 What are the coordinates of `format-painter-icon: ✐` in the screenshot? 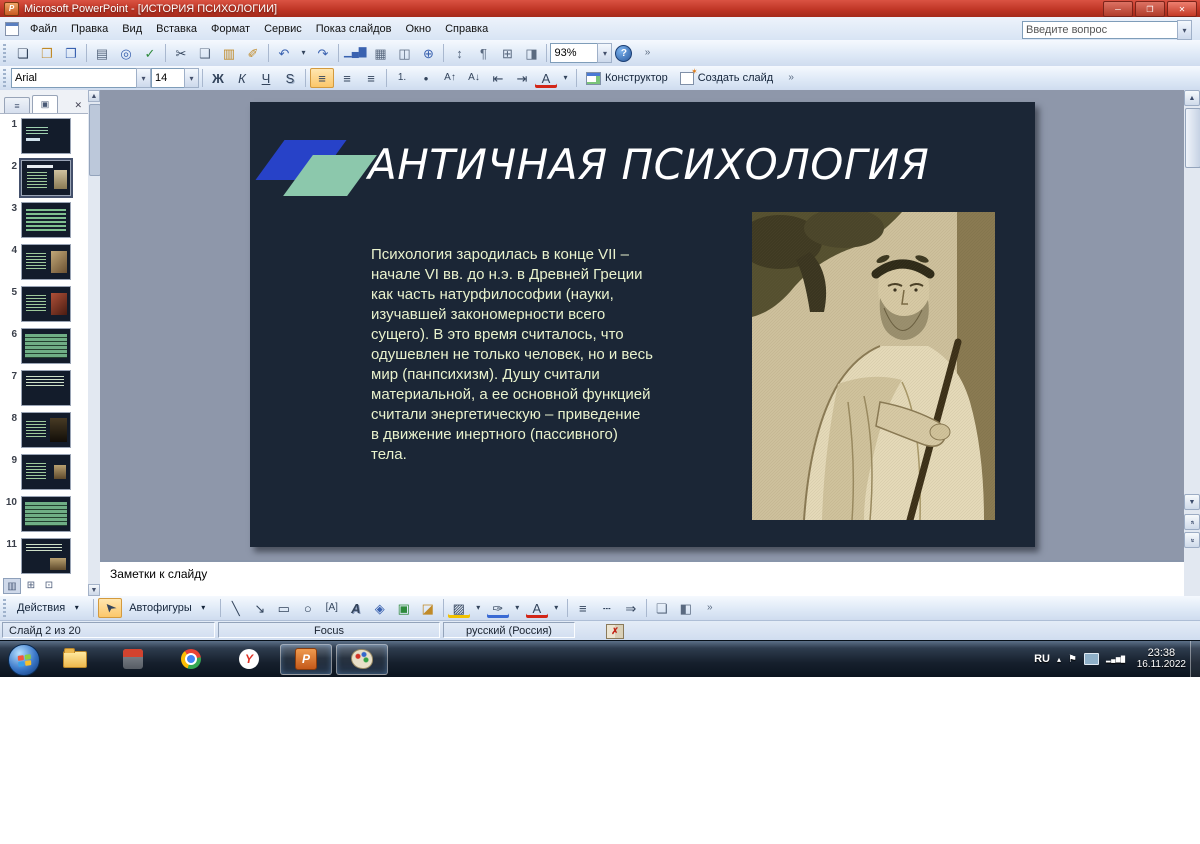 It's located at (253, 53).